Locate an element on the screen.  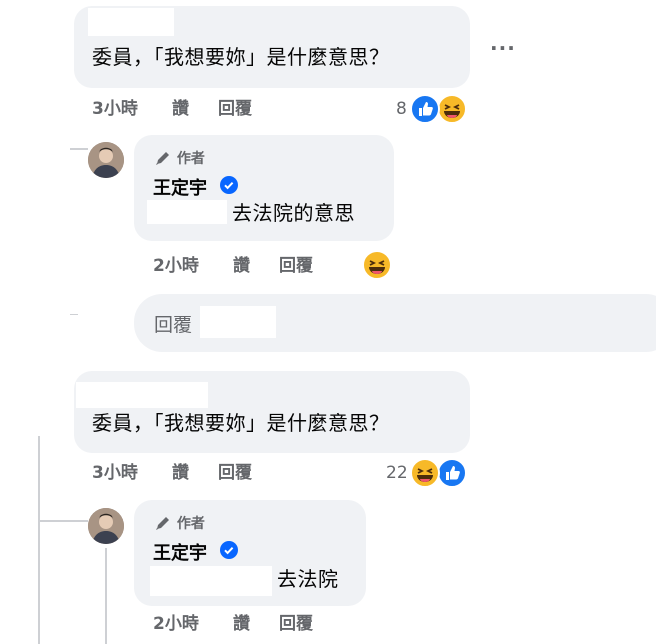
redacted-reply-target is located at coordinates (238, 322).